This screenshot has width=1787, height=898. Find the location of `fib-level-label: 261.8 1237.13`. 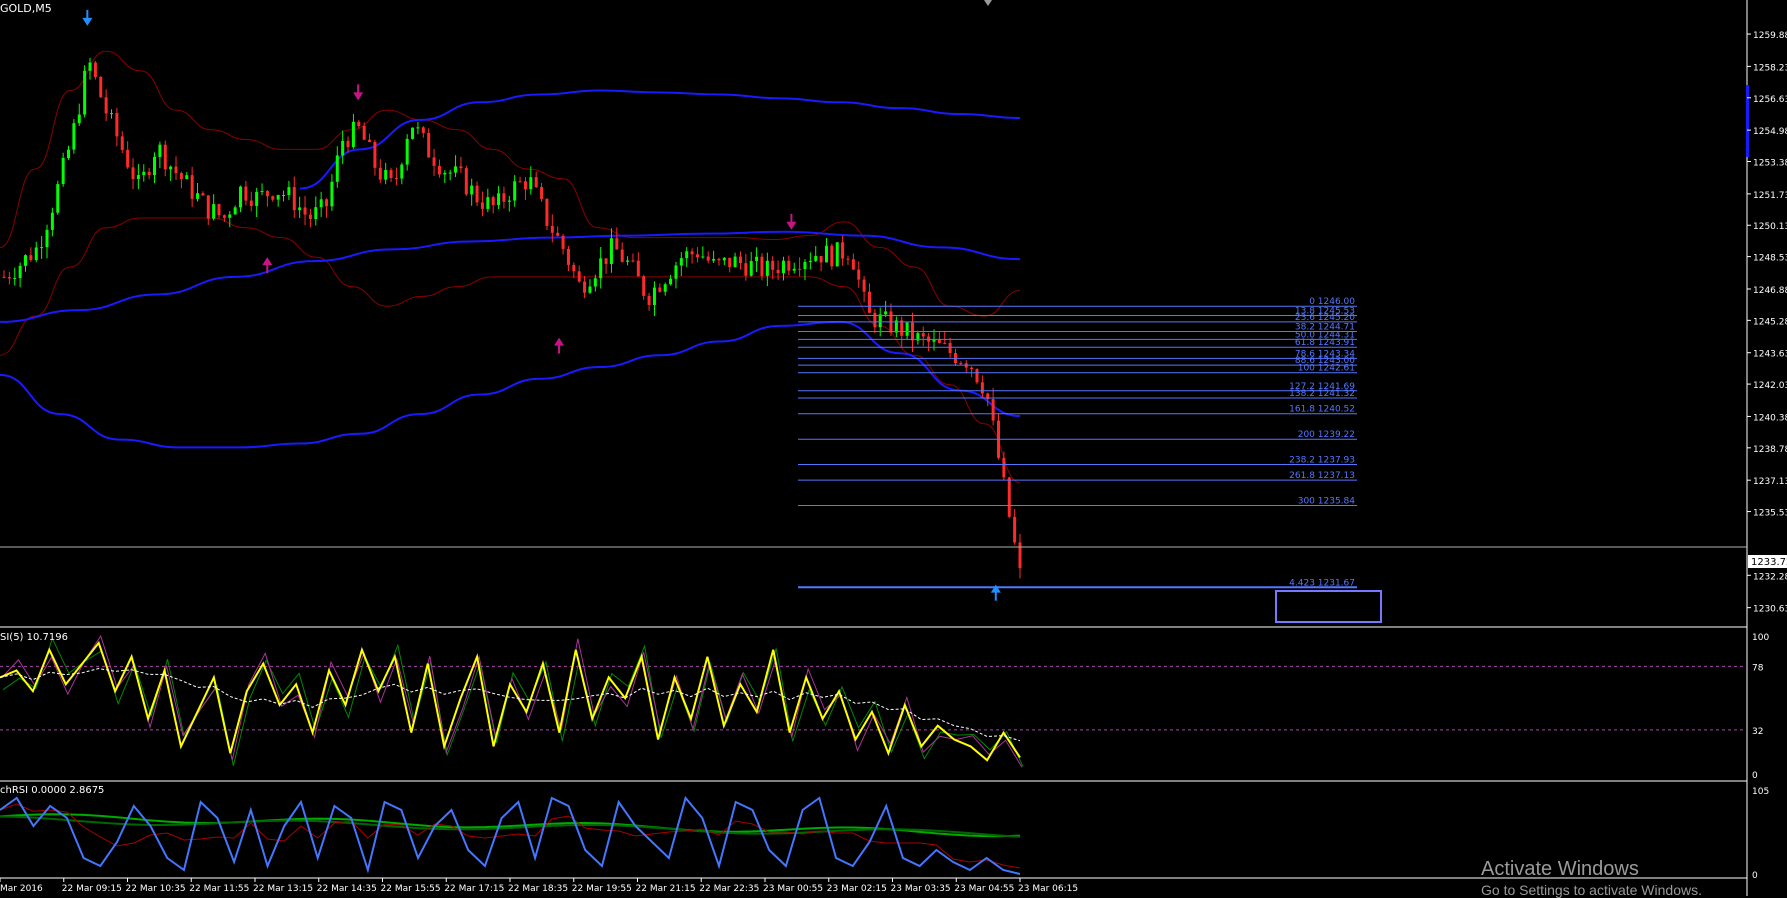

fib-level-label: 261.8 1237.13 is located at coordinates (1322, 476).